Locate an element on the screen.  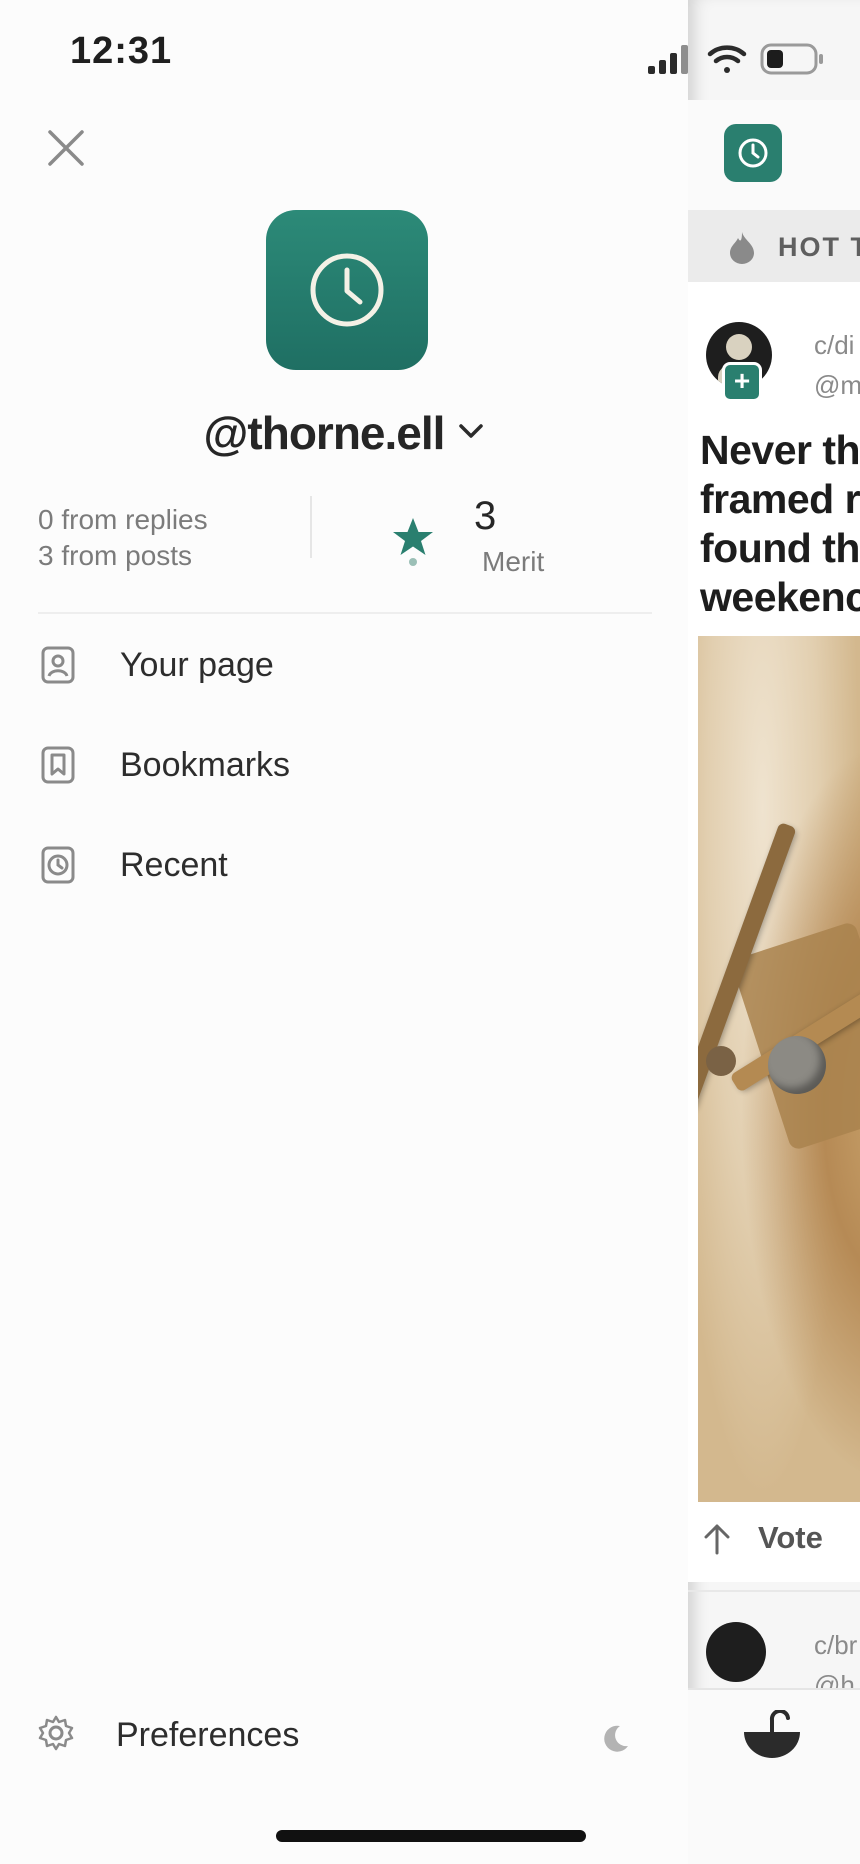
menu-item-bookmarks: Bookmarks is located at coordinates (338, 765).